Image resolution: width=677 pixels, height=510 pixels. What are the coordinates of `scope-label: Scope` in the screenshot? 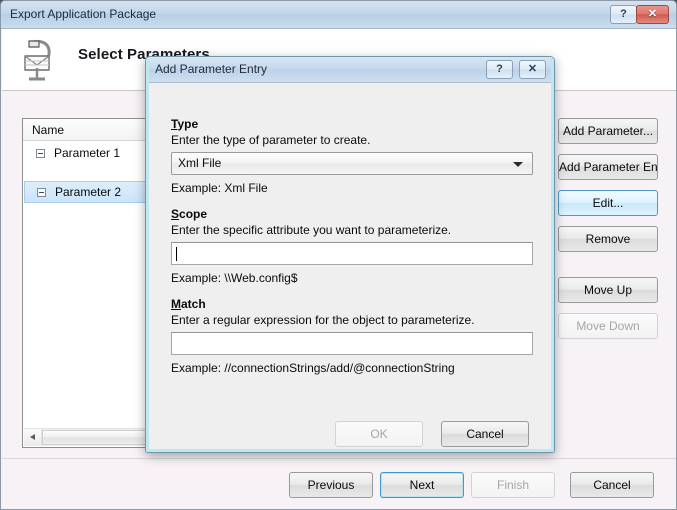 It's located at (189, 214).